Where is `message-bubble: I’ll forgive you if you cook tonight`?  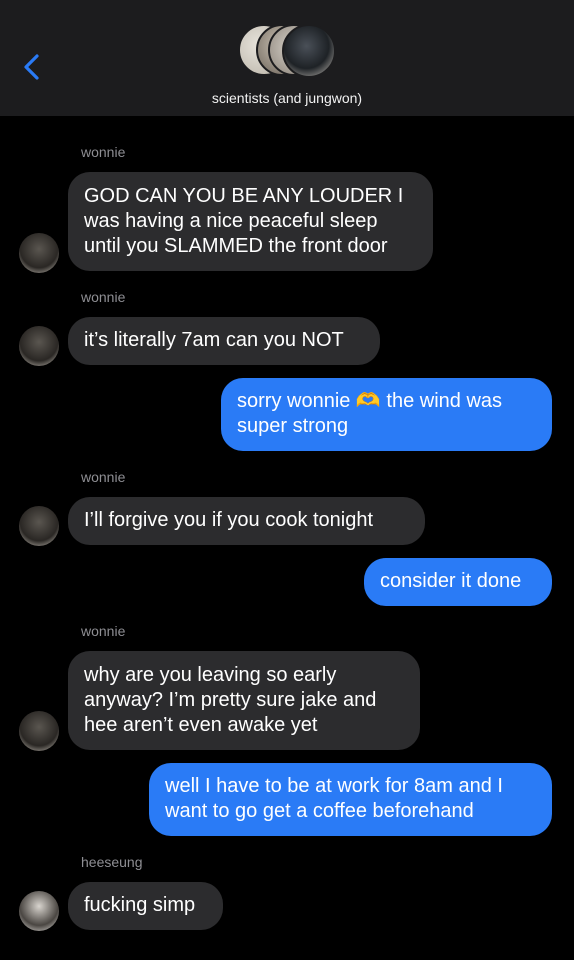 message-bubble: I’ll forgive you if you cook tonight is located at coordinates (246, 521).